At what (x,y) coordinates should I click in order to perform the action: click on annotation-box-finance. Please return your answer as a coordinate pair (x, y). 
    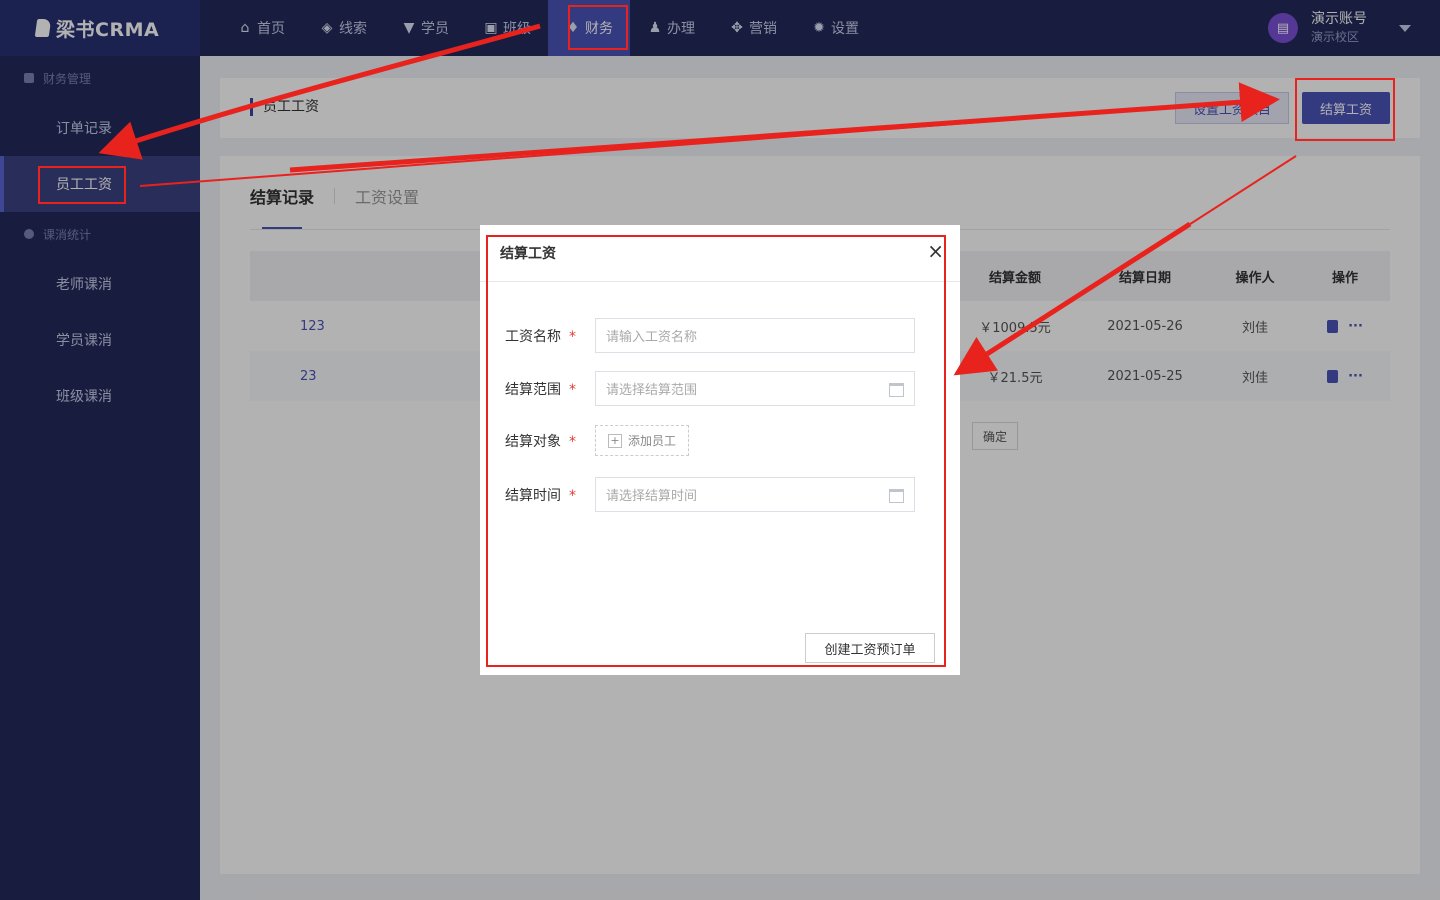
    Looking at the image, I should click on (598, 27).